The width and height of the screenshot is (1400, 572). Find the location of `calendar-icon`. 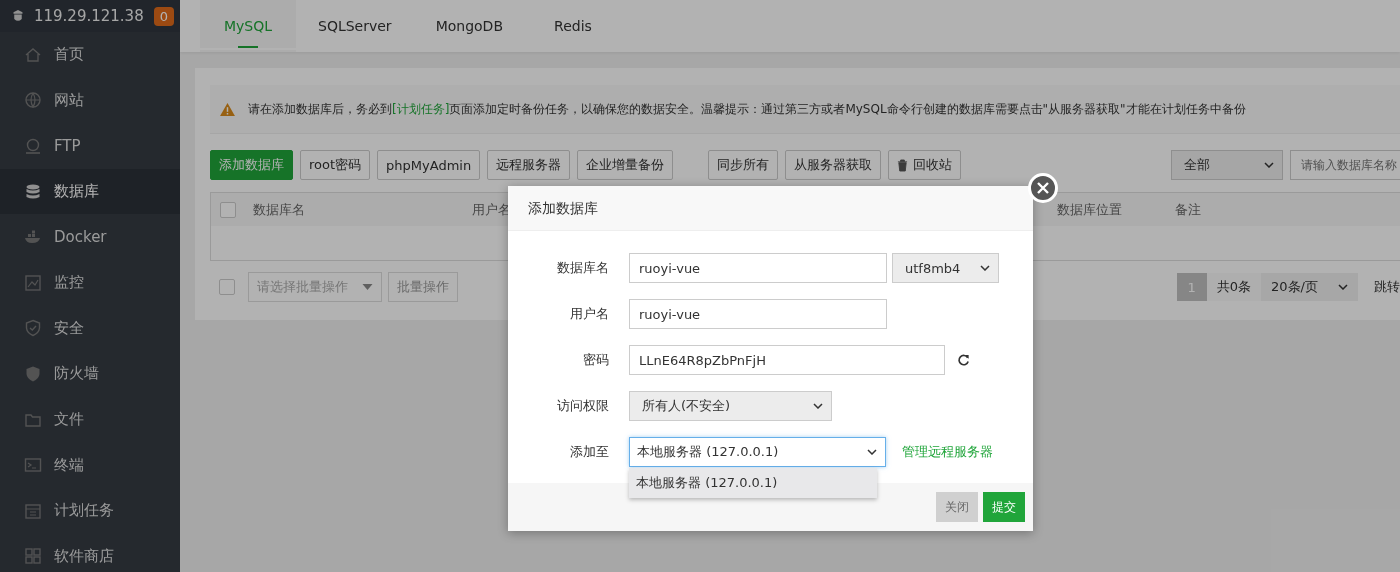

calendar-icon is located at coordinates (33, 510).